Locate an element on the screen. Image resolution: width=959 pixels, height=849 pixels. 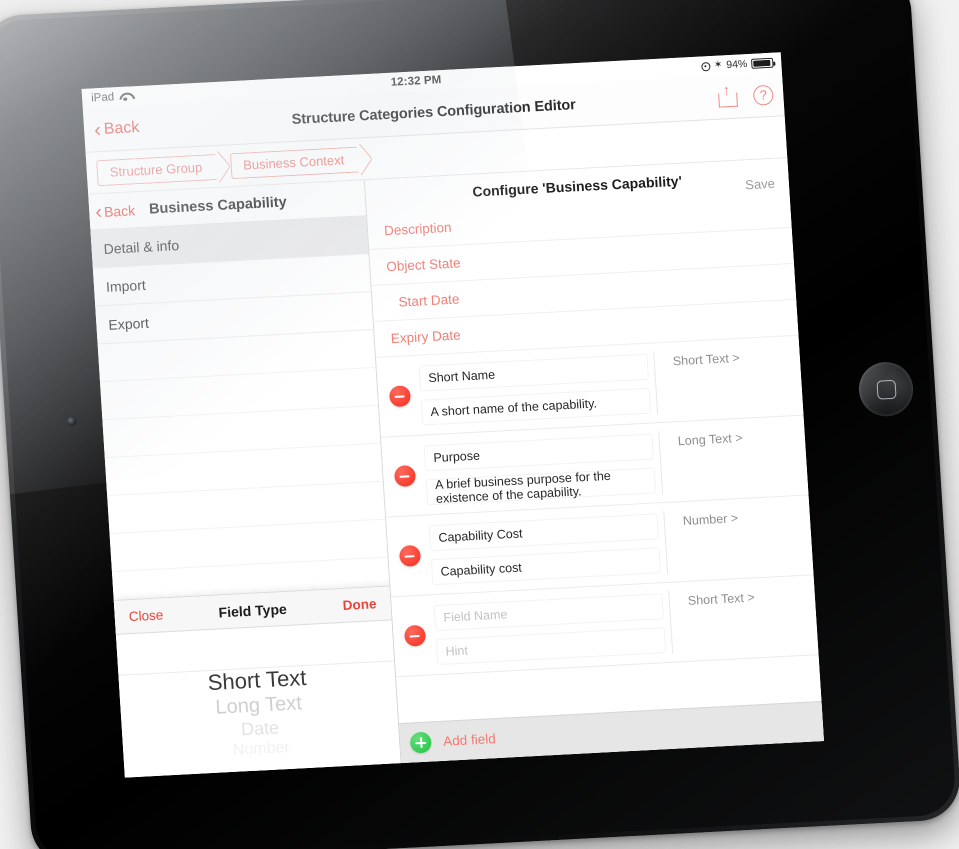
plus-circle-icon is located at coordinates (420, 742).